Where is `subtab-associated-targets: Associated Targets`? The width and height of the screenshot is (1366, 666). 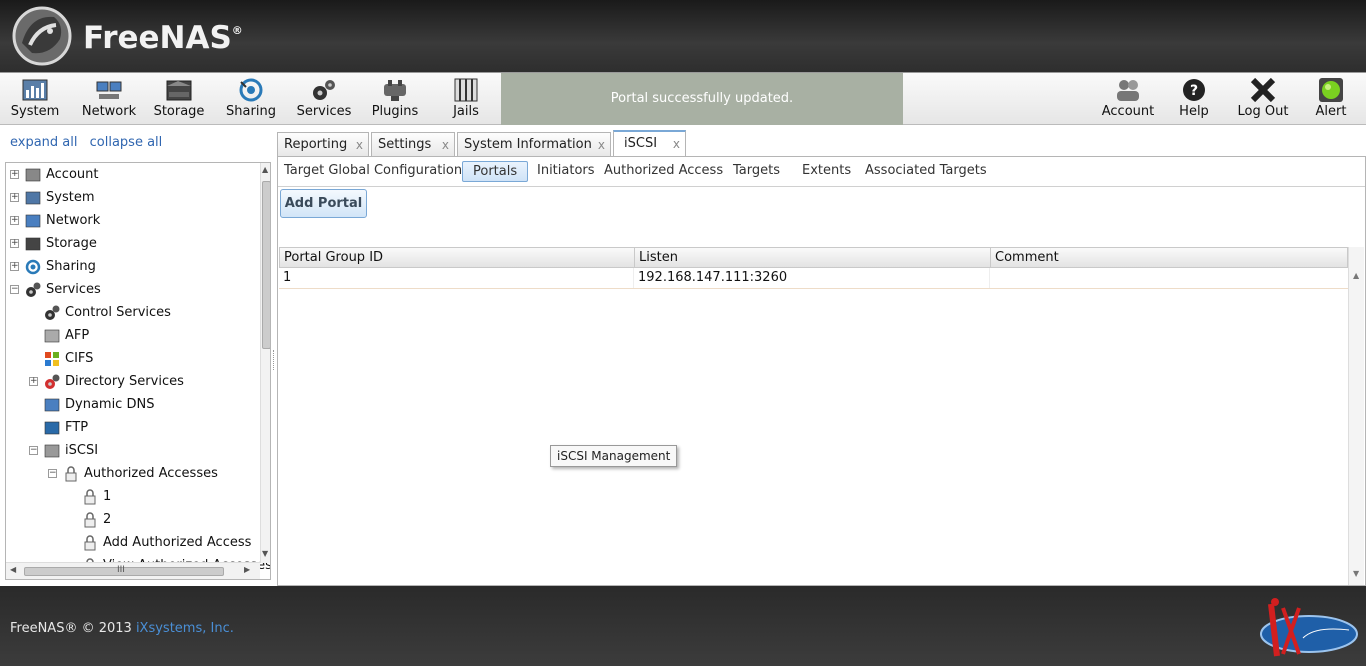 subtab-associated-targets: Associated Targets is located at coordinates (926, 171).